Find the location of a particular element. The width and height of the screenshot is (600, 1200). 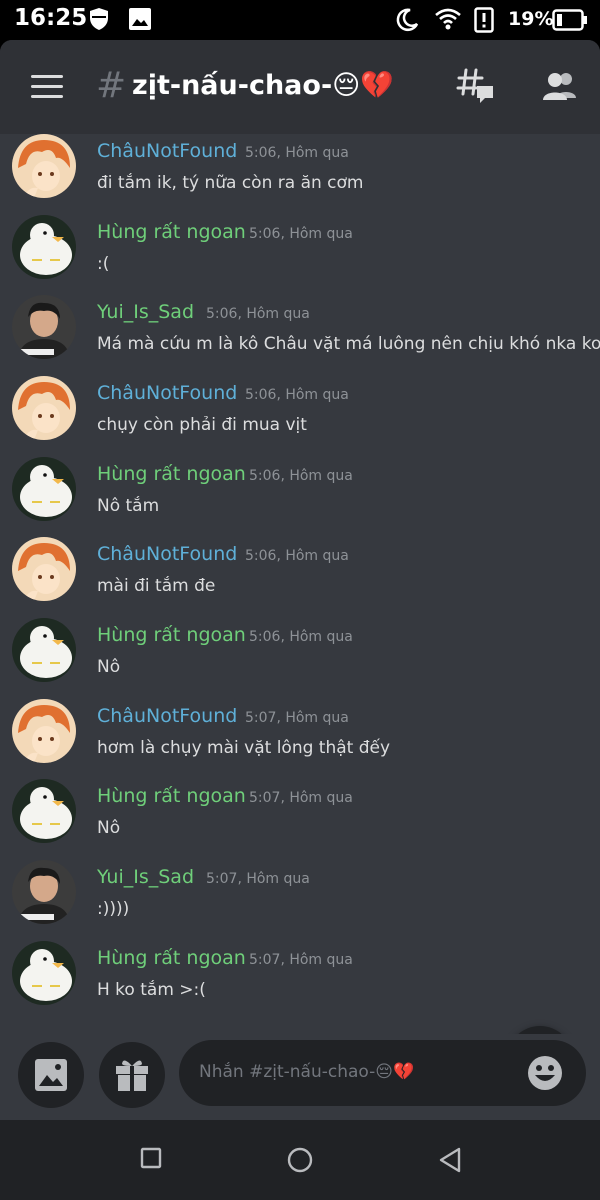

message-content: Nô tắm is located at coordinates (128, 506).